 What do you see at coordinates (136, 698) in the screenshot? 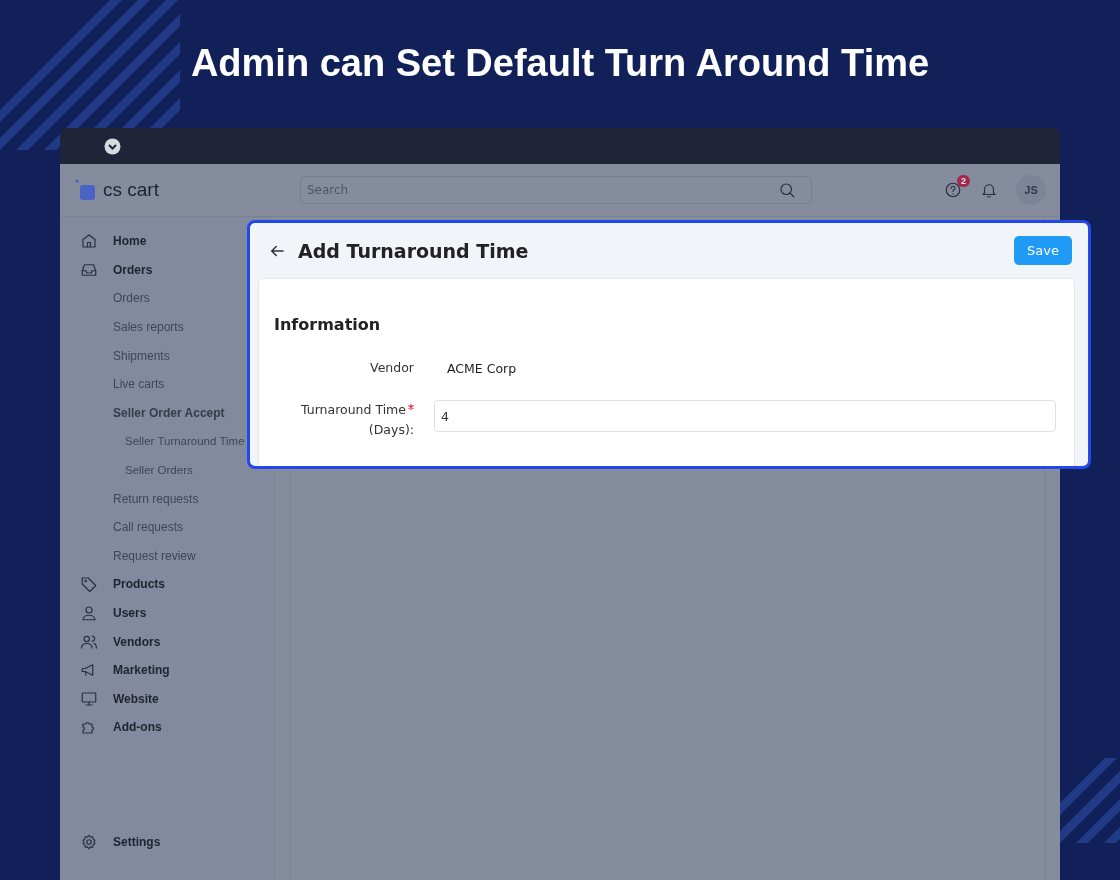
I see `sidebar-item: Website` at bounding box center [136, 698].